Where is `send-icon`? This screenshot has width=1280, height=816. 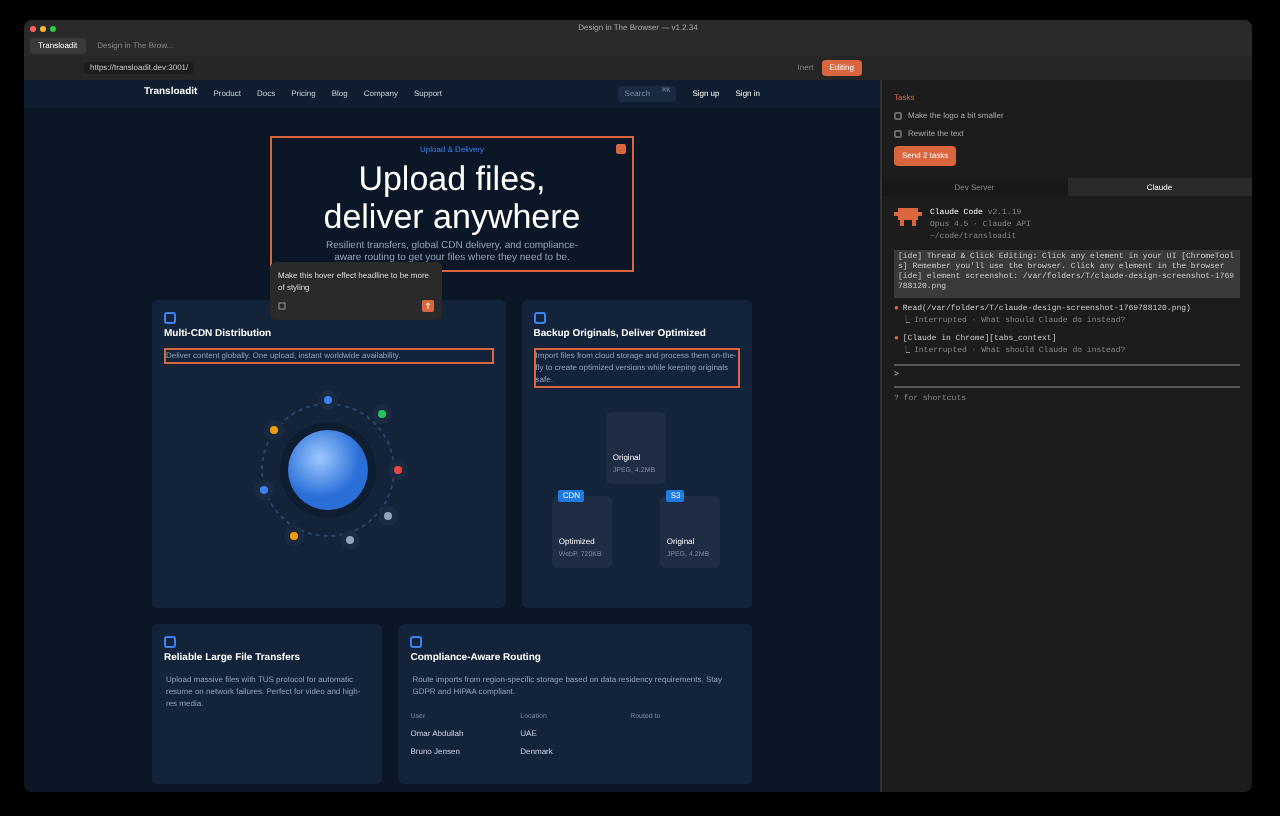
send-icon is located at coordinates (428, 306).